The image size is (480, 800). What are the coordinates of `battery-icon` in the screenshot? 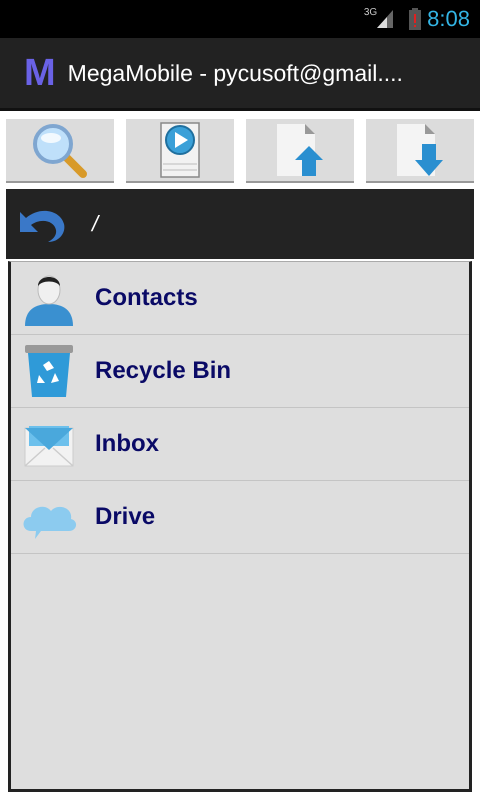 It's located at (415, 19).